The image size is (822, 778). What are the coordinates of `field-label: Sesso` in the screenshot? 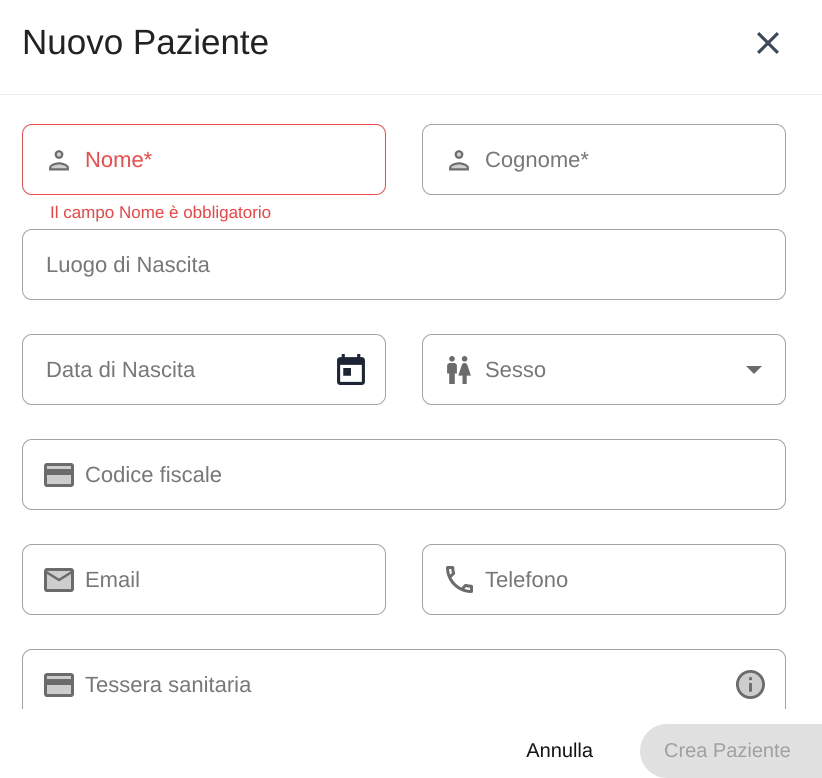 It's located at (516, 370).